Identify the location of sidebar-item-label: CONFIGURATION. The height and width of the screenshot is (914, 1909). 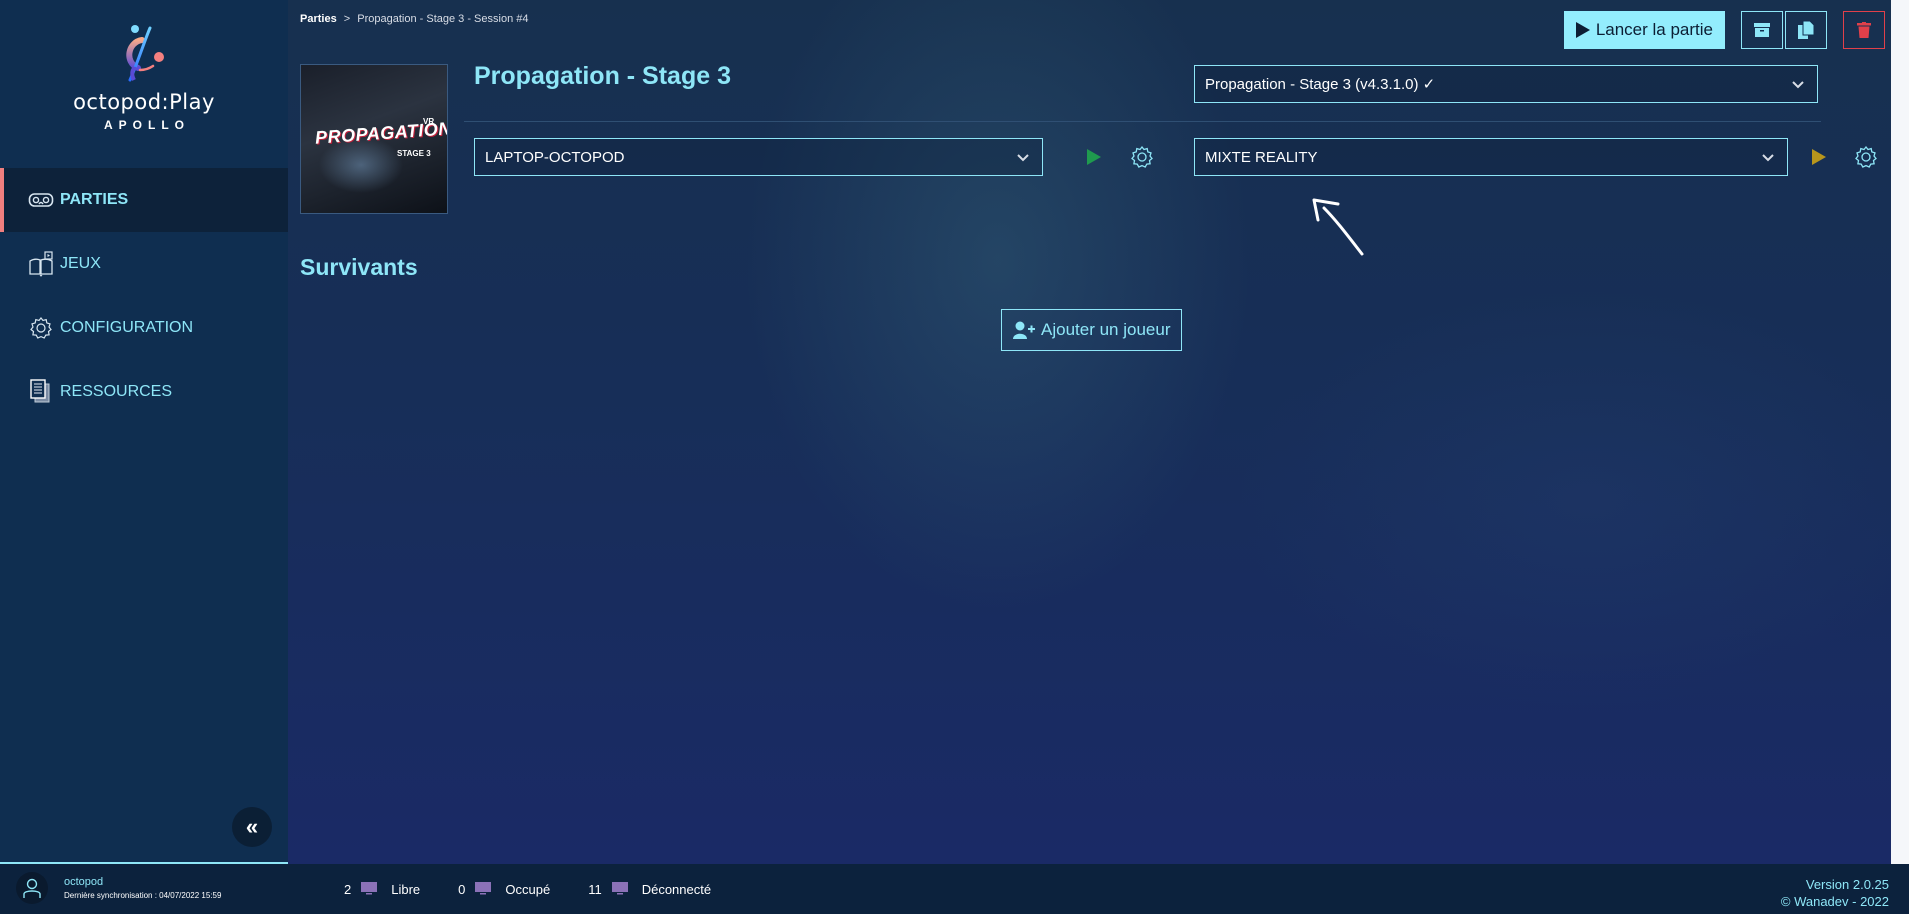
(127, 327).